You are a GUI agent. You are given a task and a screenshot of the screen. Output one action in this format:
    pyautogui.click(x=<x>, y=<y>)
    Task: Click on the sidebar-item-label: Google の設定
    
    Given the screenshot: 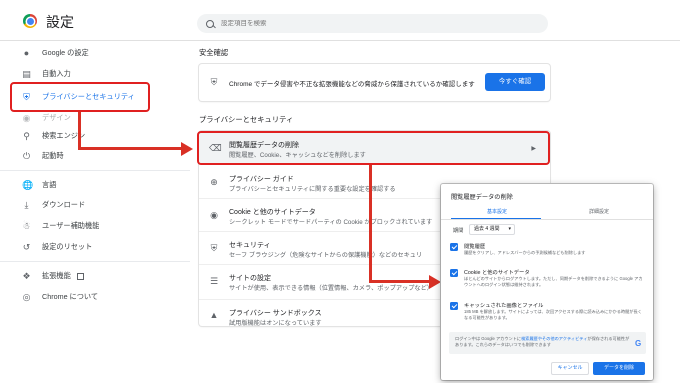 What is the action you would take?
    pyautogui.click(x=65, y=52)
    